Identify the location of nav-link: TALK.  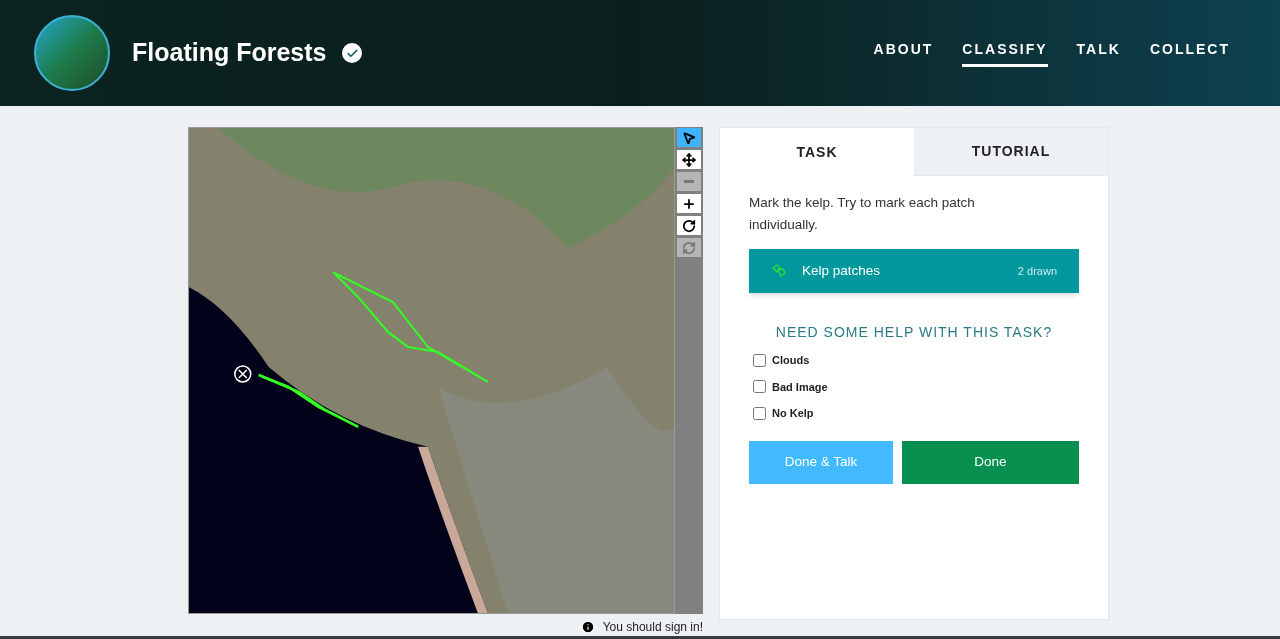
(1098, 53).